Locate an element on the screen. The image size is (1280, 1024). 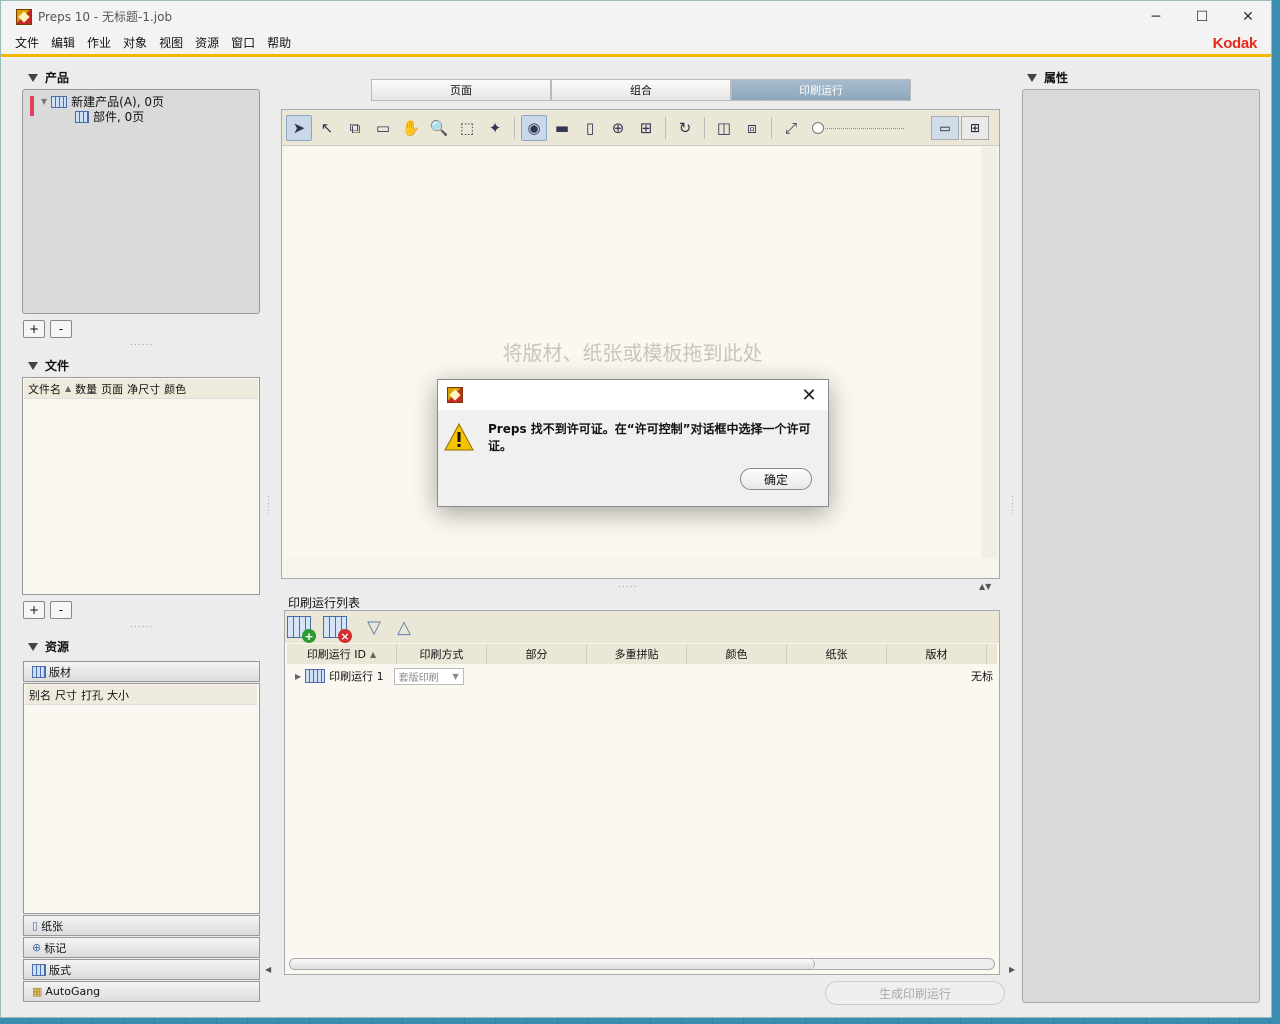
menu-job: 作业 is located at coordinates (99, 43).